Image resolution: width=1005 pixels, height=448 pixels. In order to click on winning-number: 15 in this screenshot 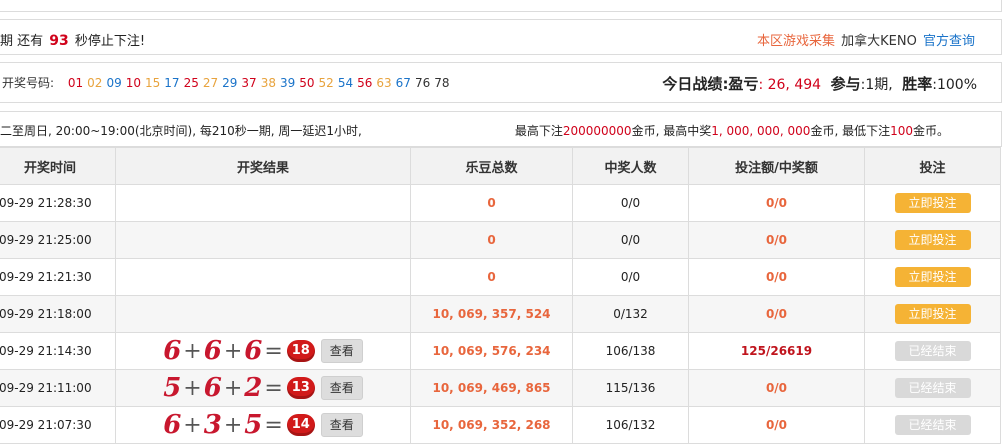, I will do `click(153, 83)`.